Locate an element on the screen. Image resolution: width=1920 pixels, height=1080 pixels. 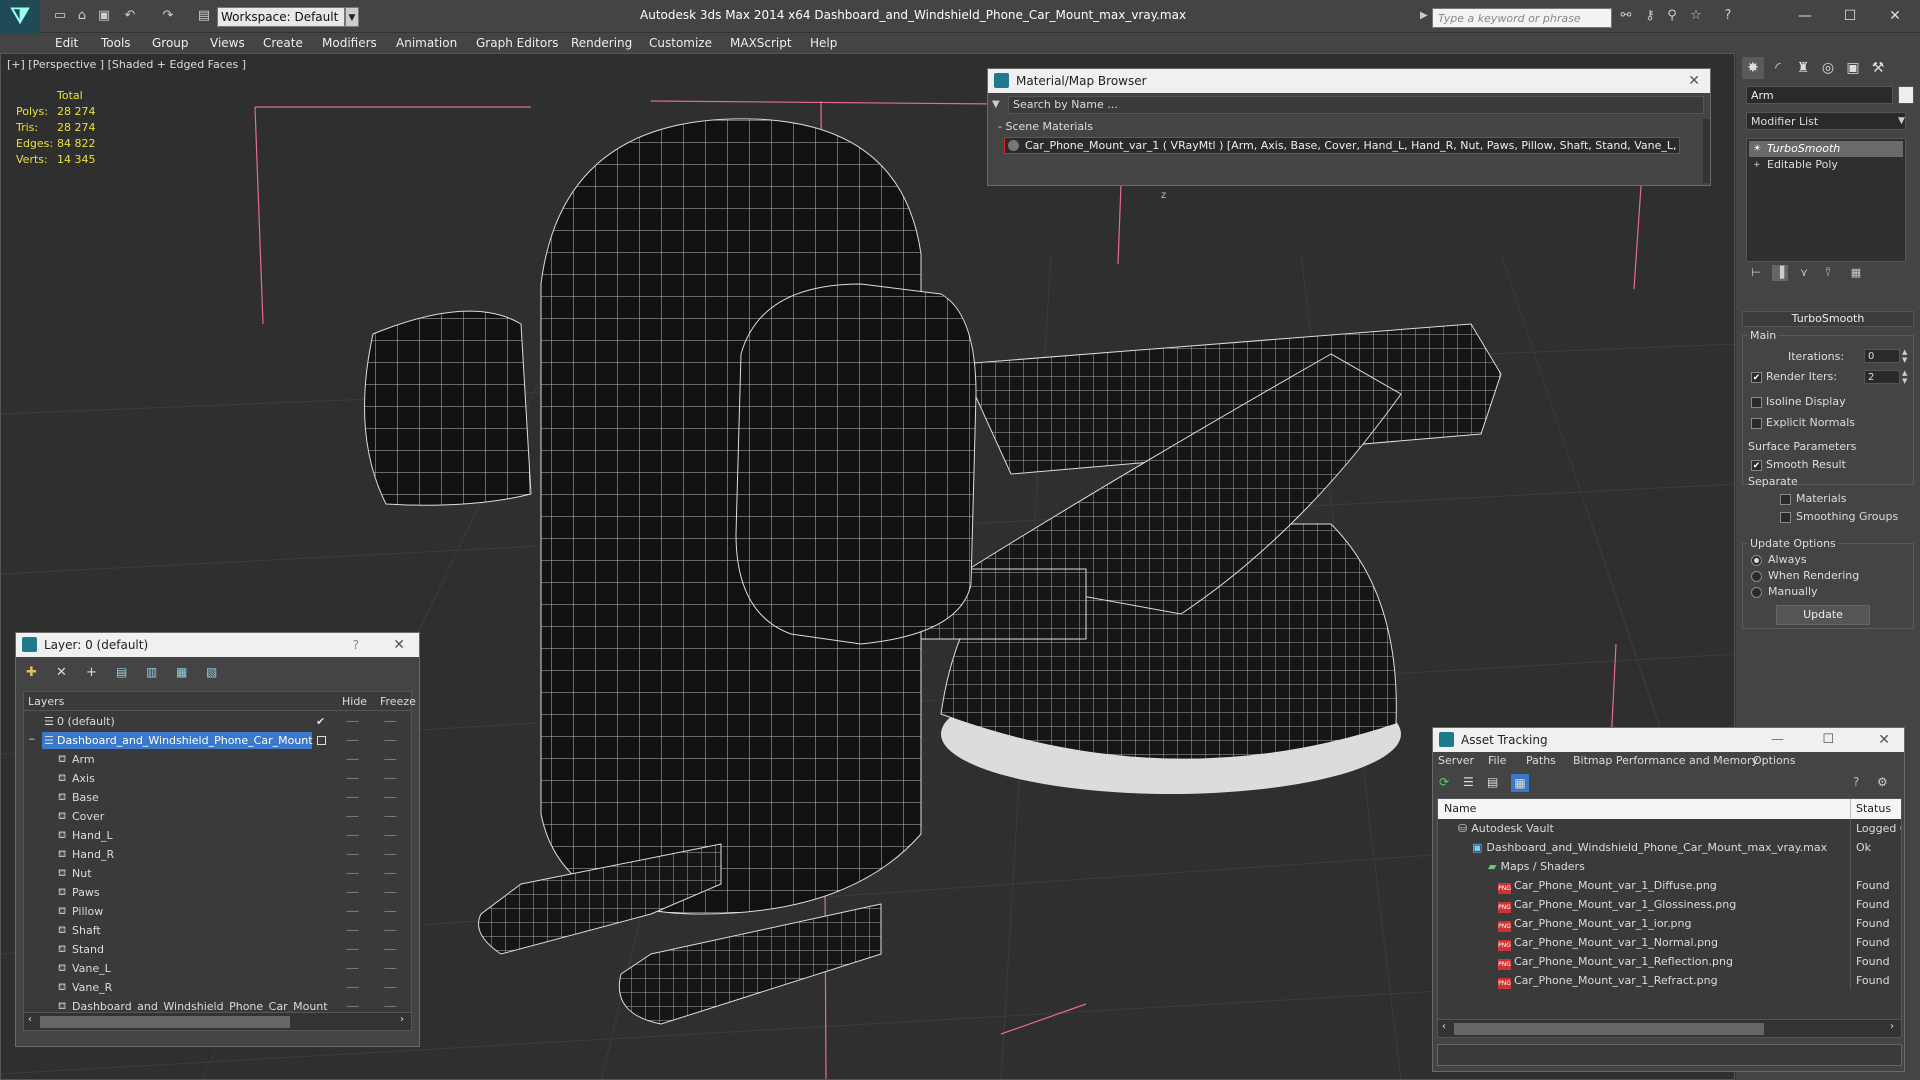
redo-icon: ↷ is located at coordinates (168, 16).